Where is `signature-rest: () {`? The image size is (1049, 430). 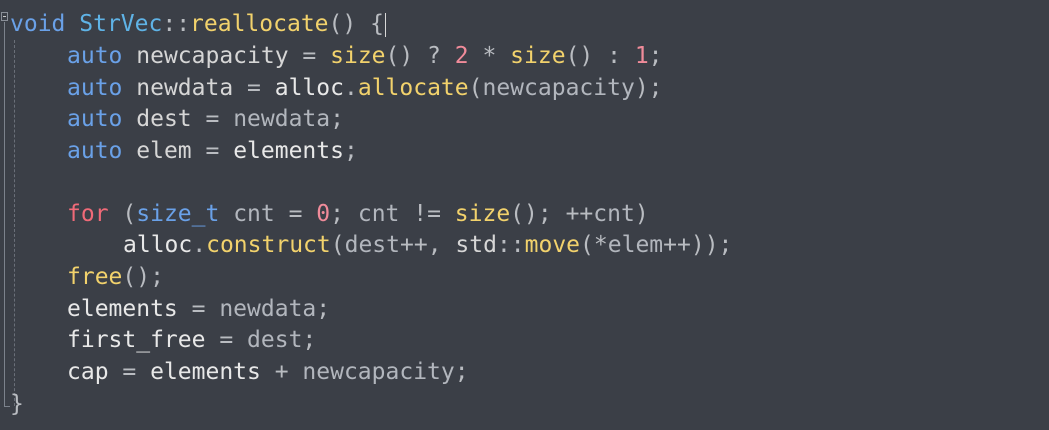
signature-rest: () { is located at coordinates (356, 24).